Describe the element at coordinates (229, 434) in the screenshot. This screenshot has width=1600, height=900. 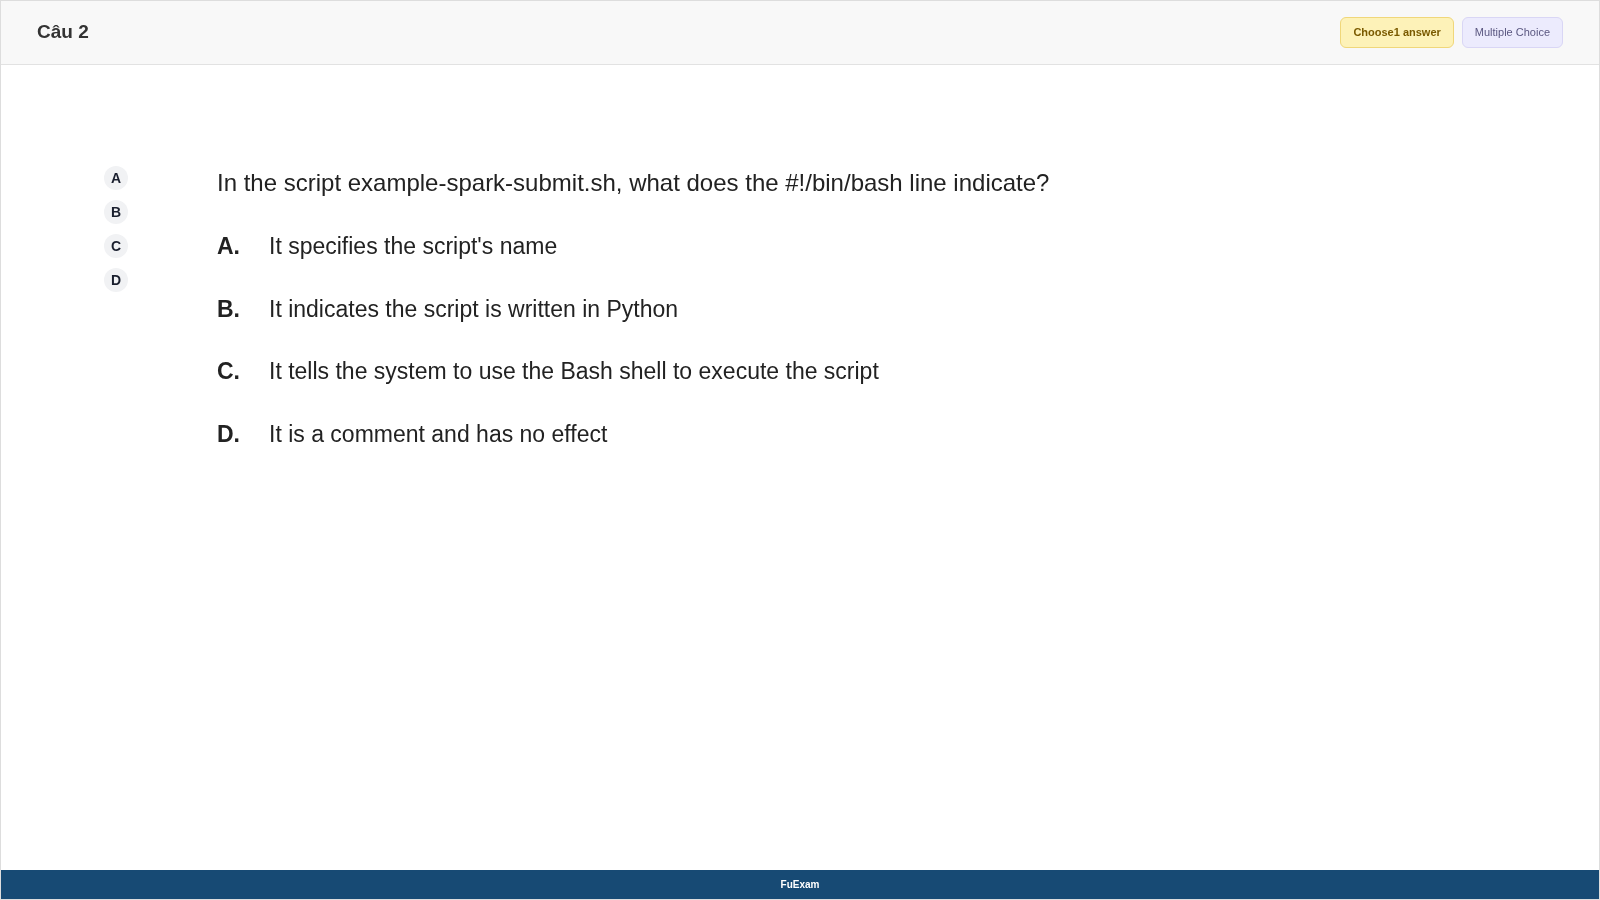
I see `option-letter: D.` at that location.